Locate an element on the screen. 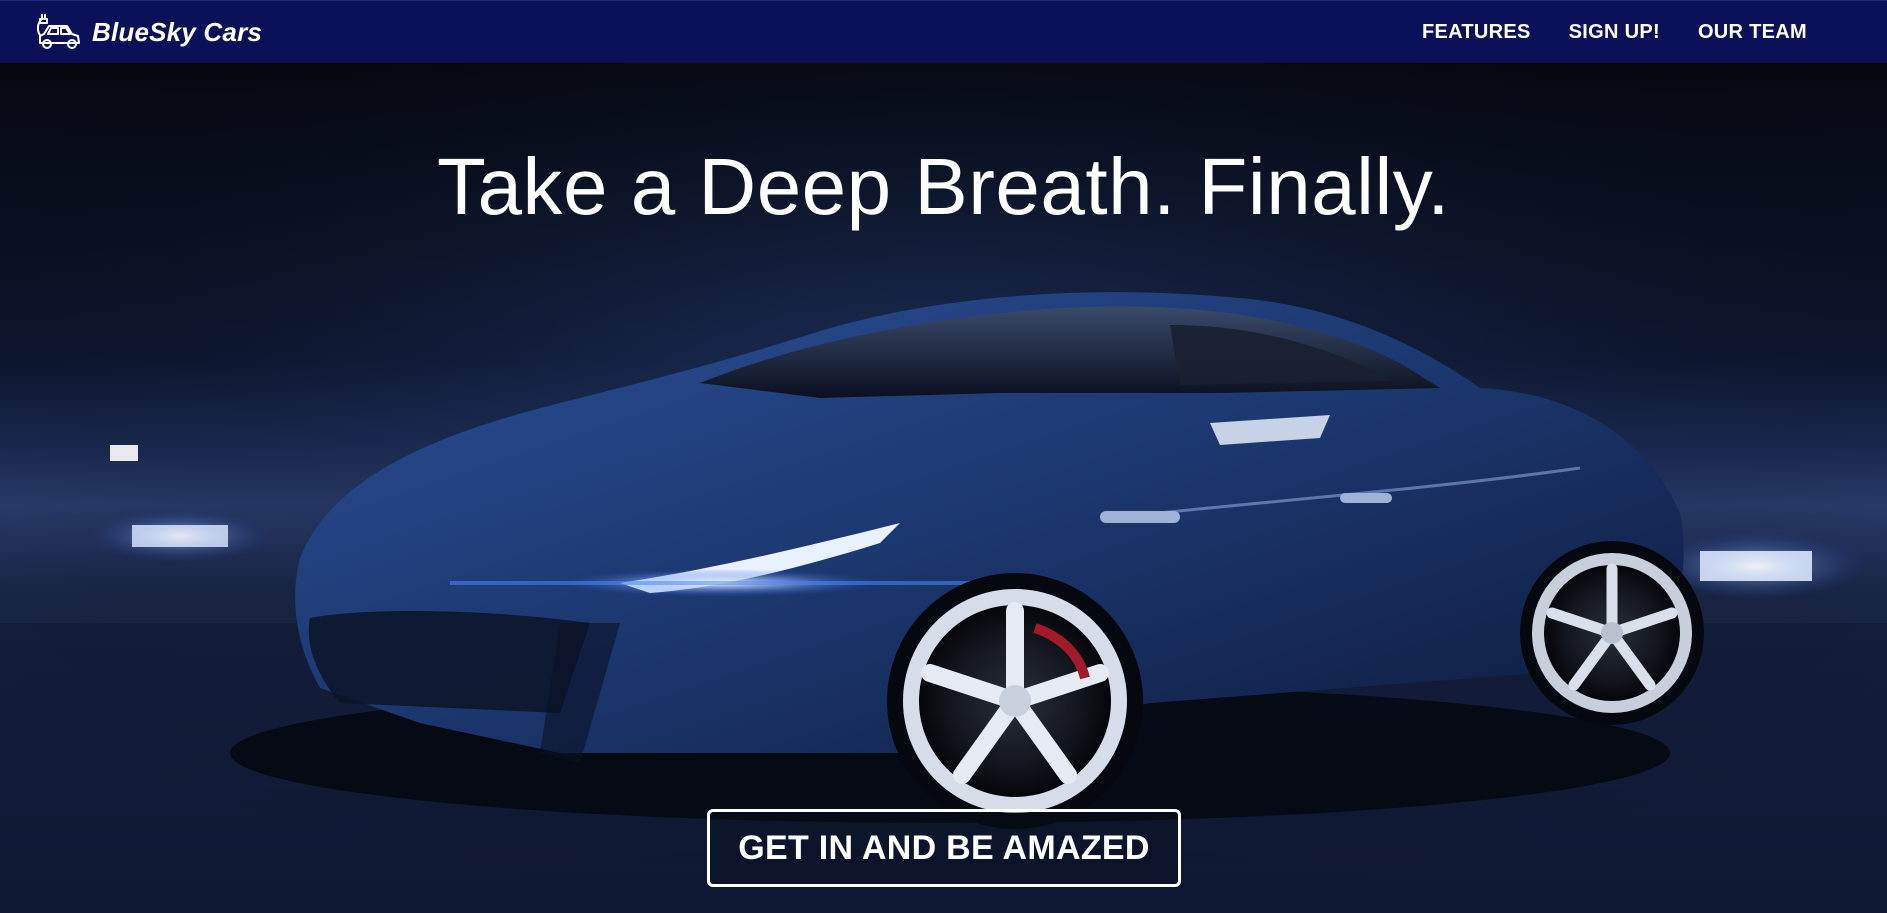 The height and width of the screenshot is (913, 1887). nav-link-features: FEATURES is located at coordinates (1476, 32).